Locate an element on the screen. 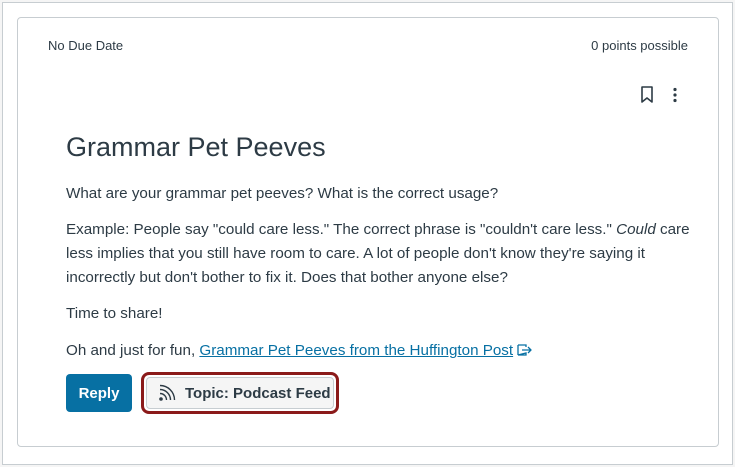 The height and width of the screenshot is (467, 735). reply-button: Reply is located at coordinates (99, 393).